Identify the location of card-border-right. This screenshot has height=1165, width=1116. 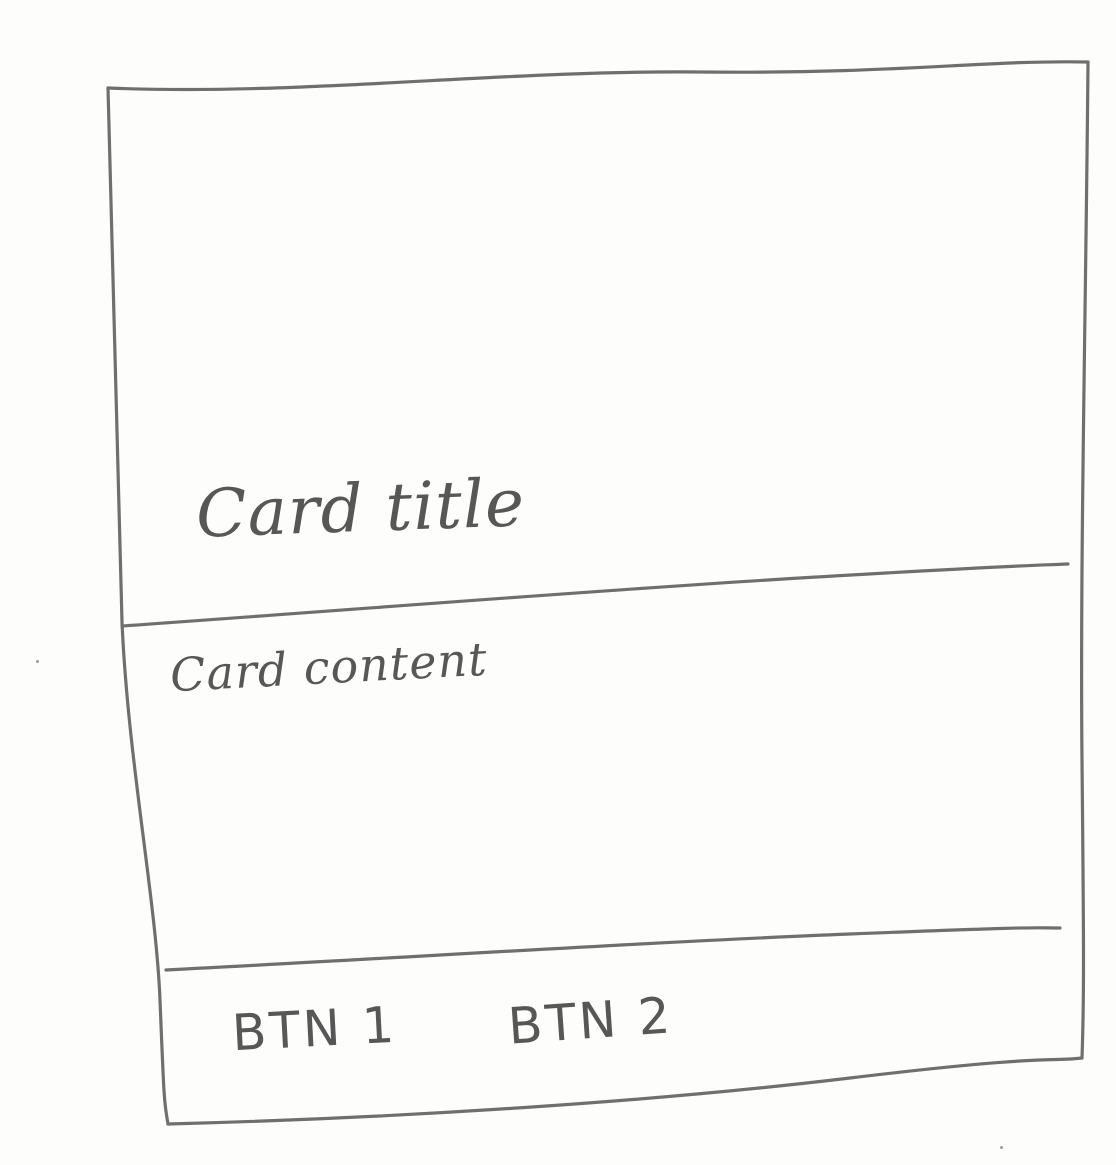
(1084, 560).